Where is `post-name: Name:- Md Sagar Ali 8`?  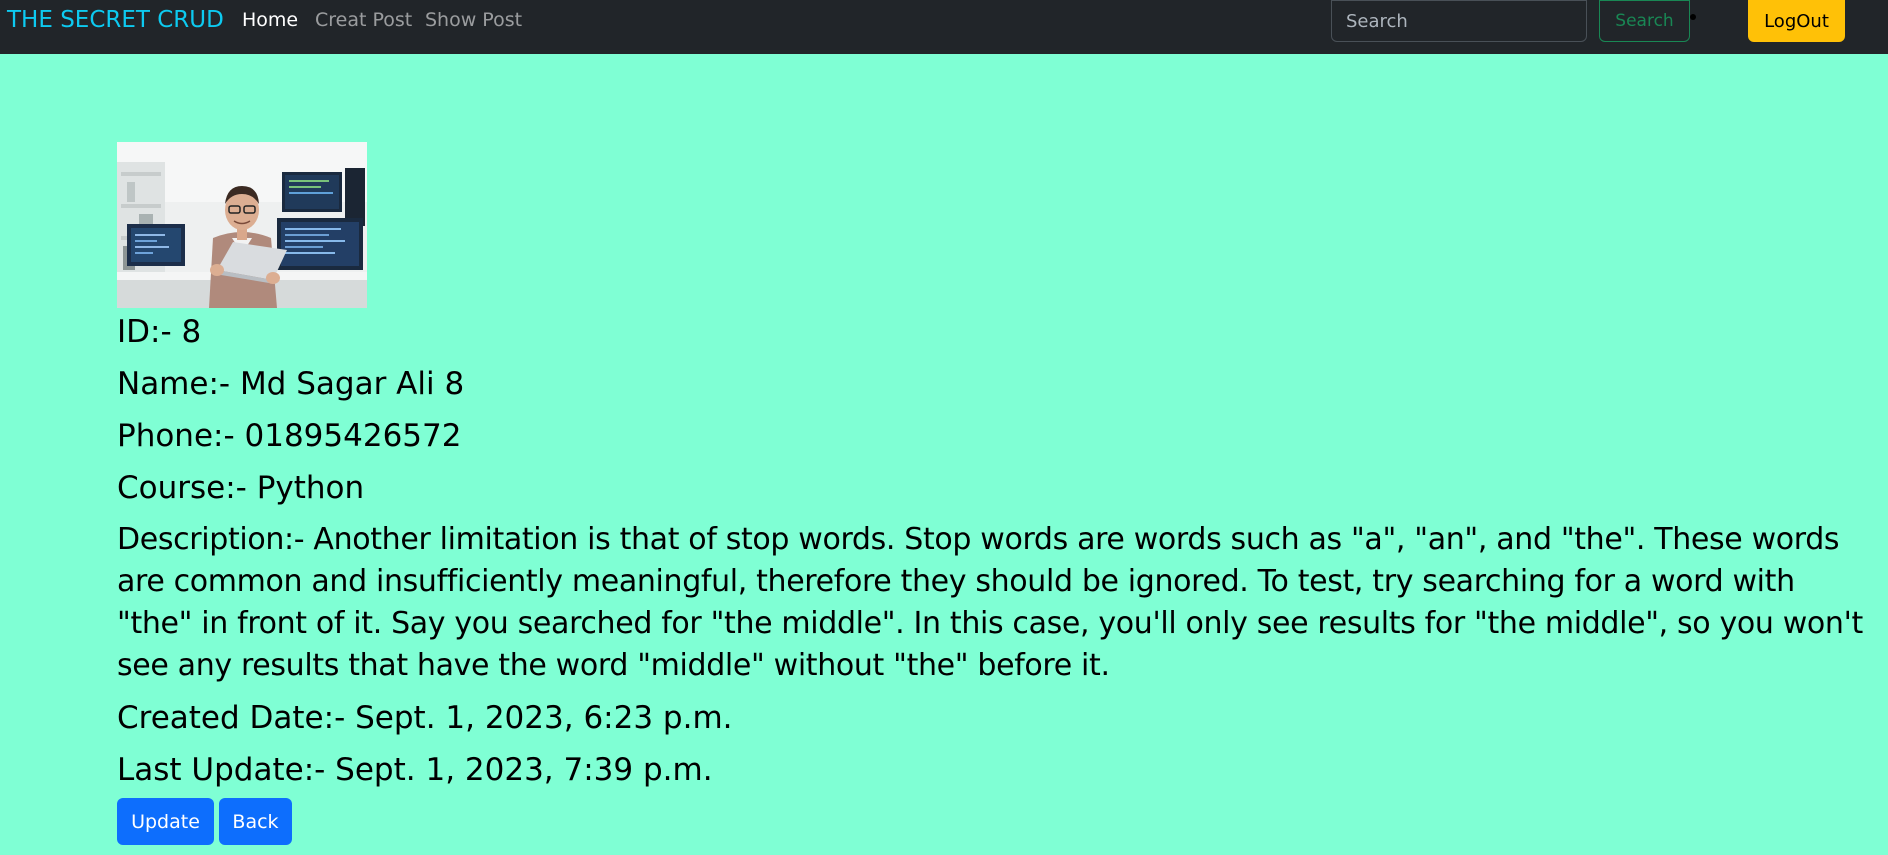 post-name: Name:- Md Sagar Ali 8 is located at coordinates (291, 384).